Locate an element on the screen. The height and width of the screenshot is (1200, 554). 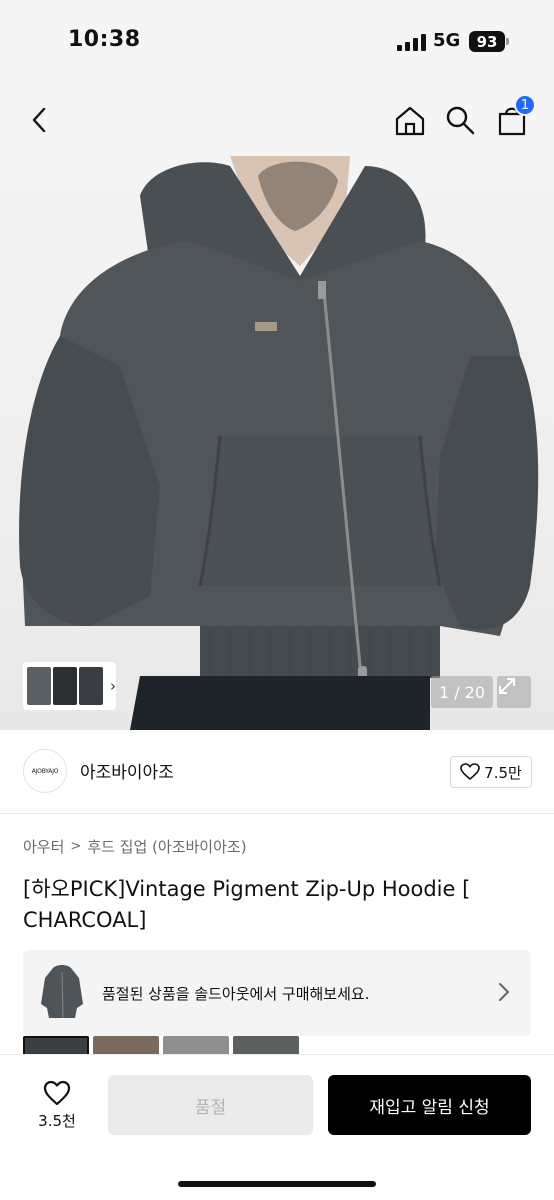
soldout-banner-text: 품절된 상품을 솔드아웃에서 구매해보세요. is located at coordinates (236, 994).